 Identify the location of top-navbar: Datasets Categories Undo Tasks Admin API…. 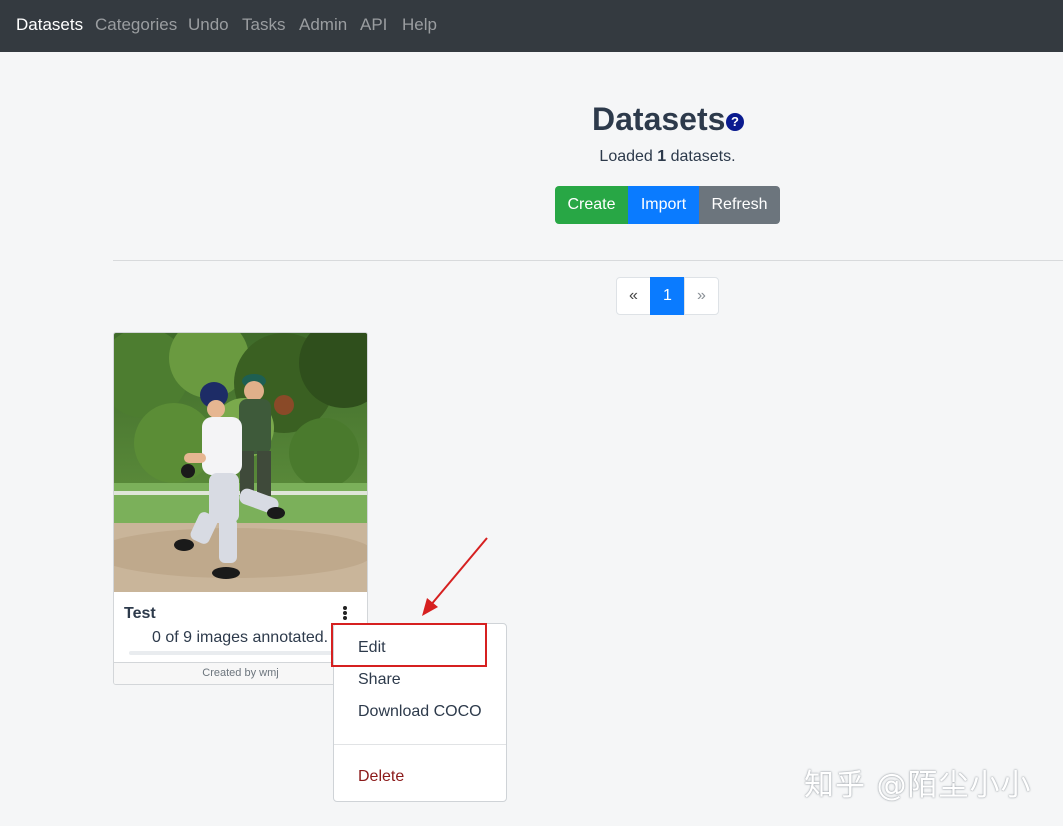
(531, 26).